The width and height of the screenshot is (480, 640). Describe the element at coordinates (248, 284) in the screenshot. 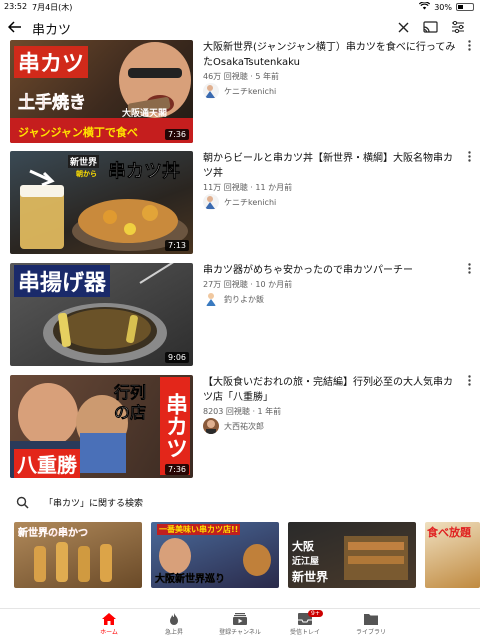

I see `video-meta: 27万 回視聴 · 10 か月前` at that location.